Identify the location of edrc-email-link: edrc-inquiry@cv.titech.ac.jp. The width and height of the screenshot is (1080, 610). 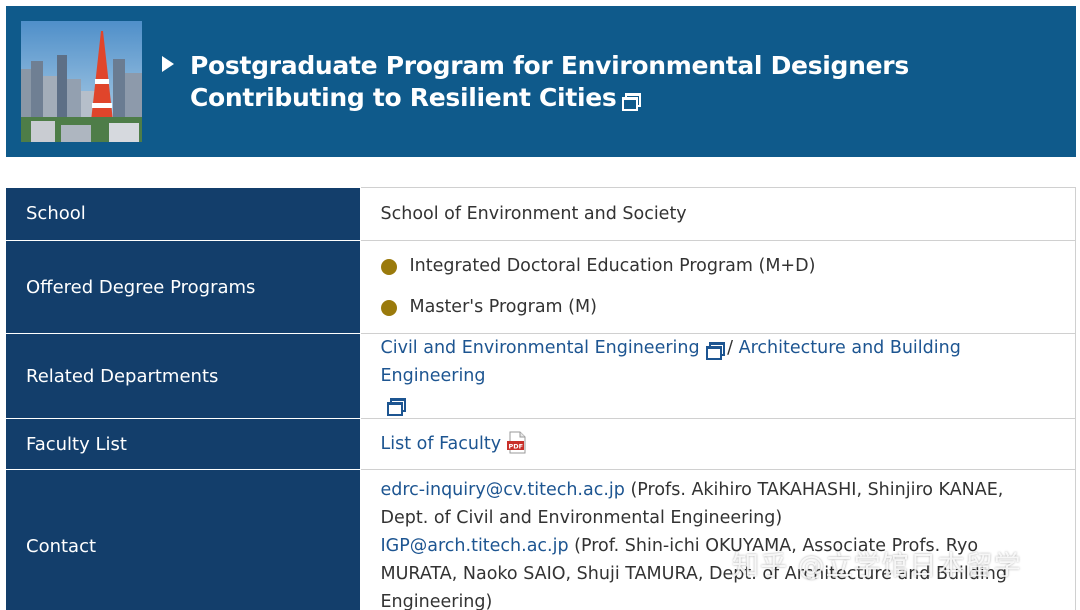
(503, 490).